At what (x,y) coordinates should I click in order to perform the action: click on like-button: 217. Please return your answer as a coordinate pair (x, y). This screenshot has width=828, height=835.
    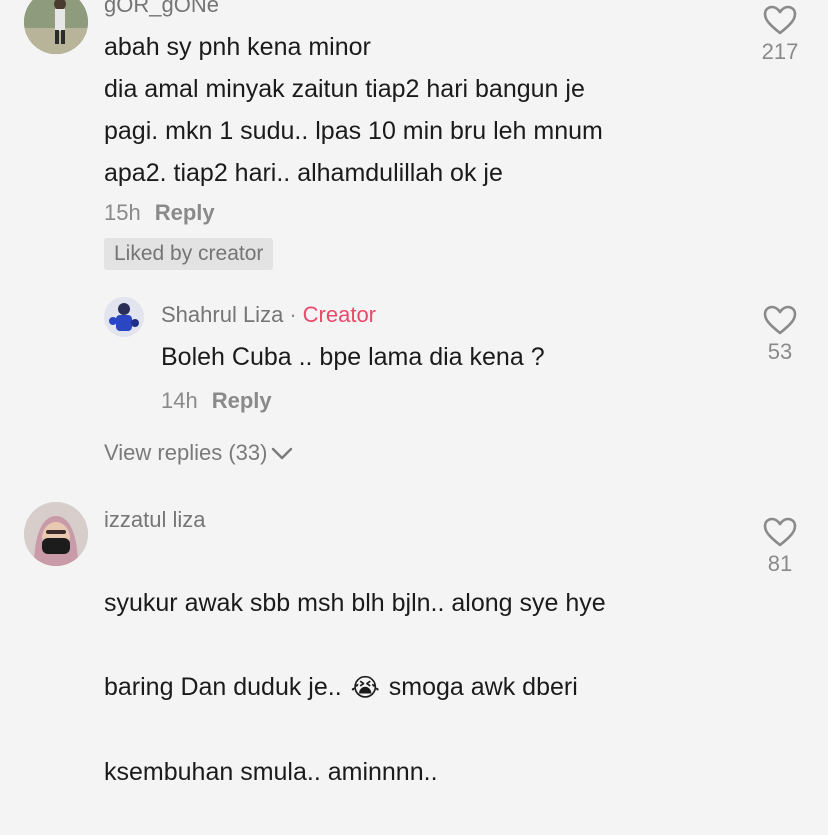
    Looking at the image, I should click on (780, 34).